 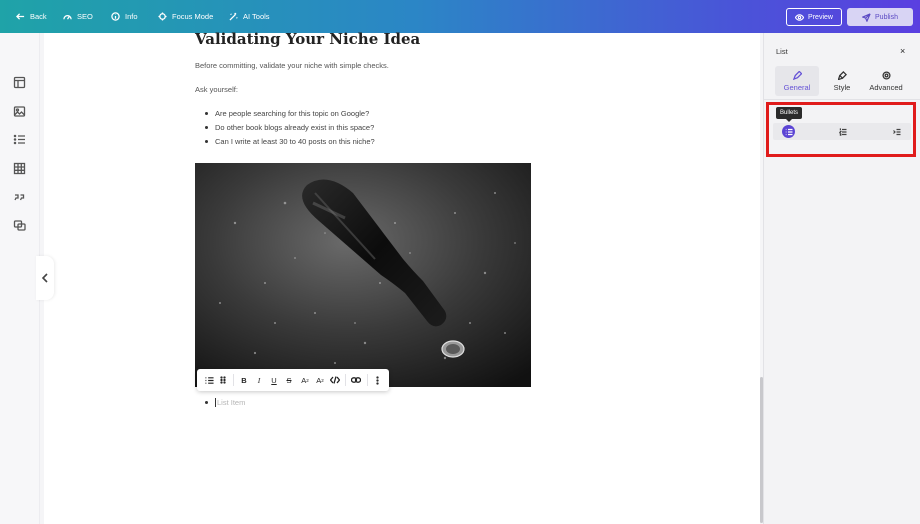 I want to click on drag-icon, so click(x=223, y=380).